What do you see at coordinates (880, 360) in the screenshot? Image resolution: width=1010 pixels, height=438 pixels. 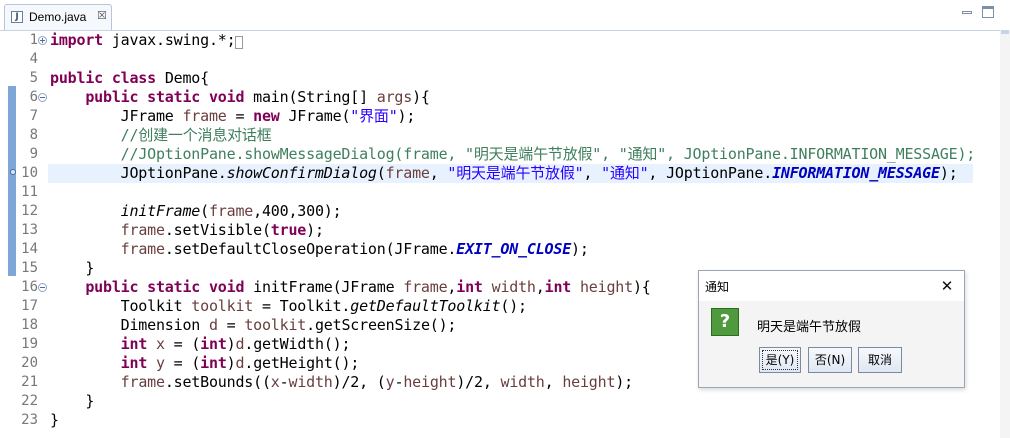 I see `cancel-button: 取消` at bounding box center [880, 360].